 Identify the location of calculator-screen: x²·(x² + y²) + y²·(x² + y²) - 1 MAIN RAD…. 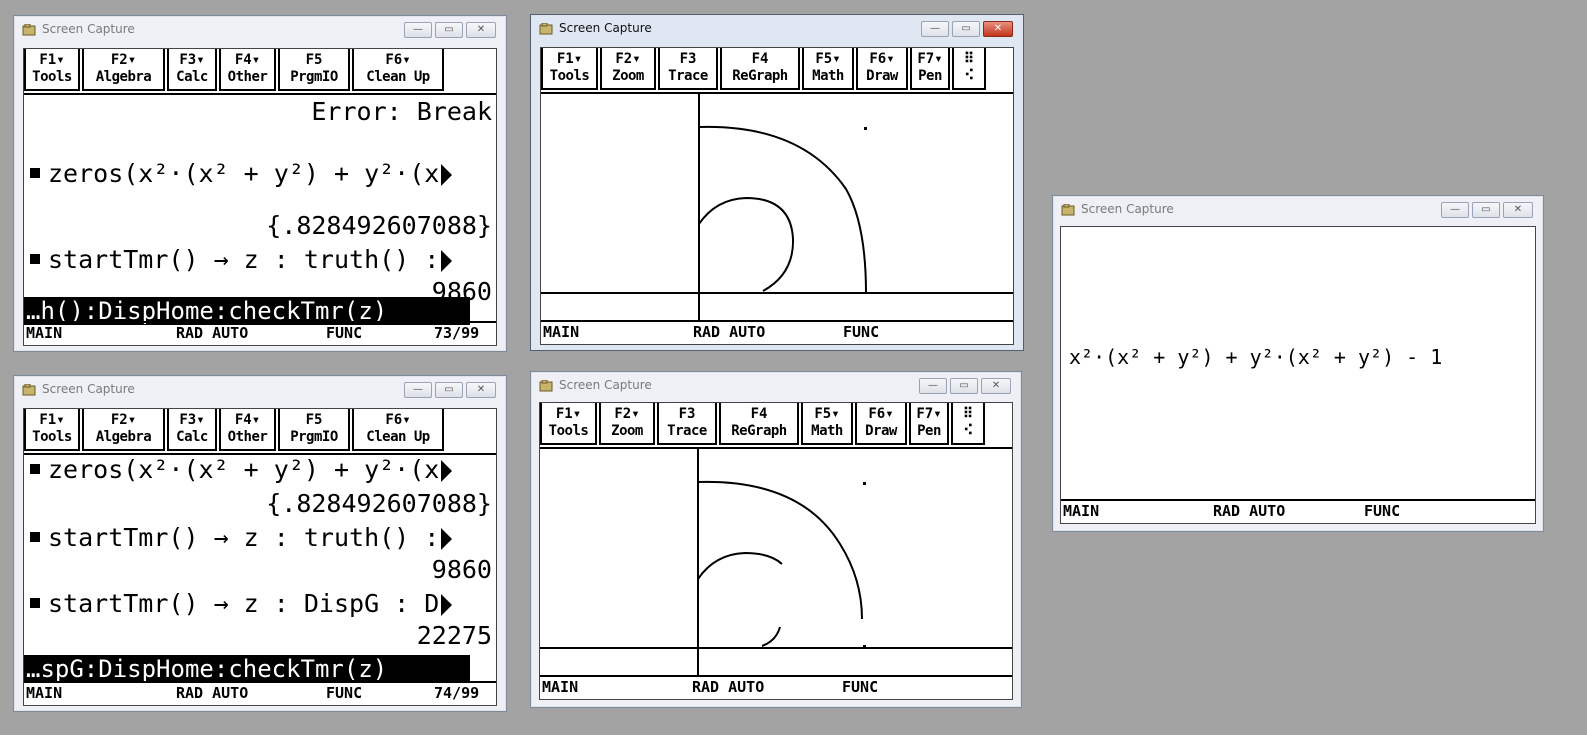
(1298, 375).